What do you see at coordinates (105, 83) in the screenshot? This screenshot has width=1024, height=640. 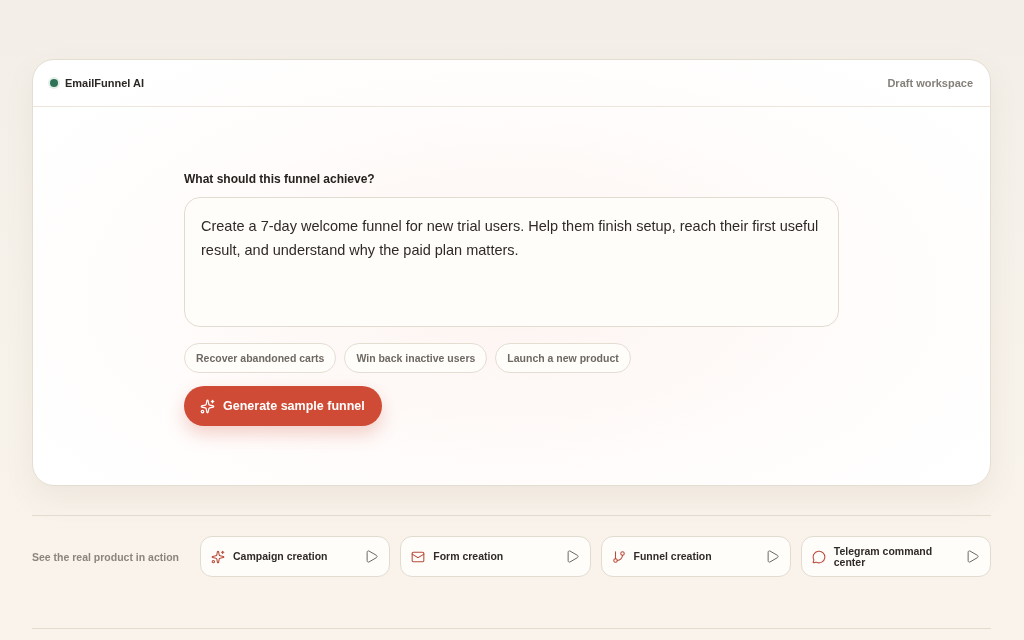 I see `app-name: EmailFunnel AI` at bounding box center [105, 83].